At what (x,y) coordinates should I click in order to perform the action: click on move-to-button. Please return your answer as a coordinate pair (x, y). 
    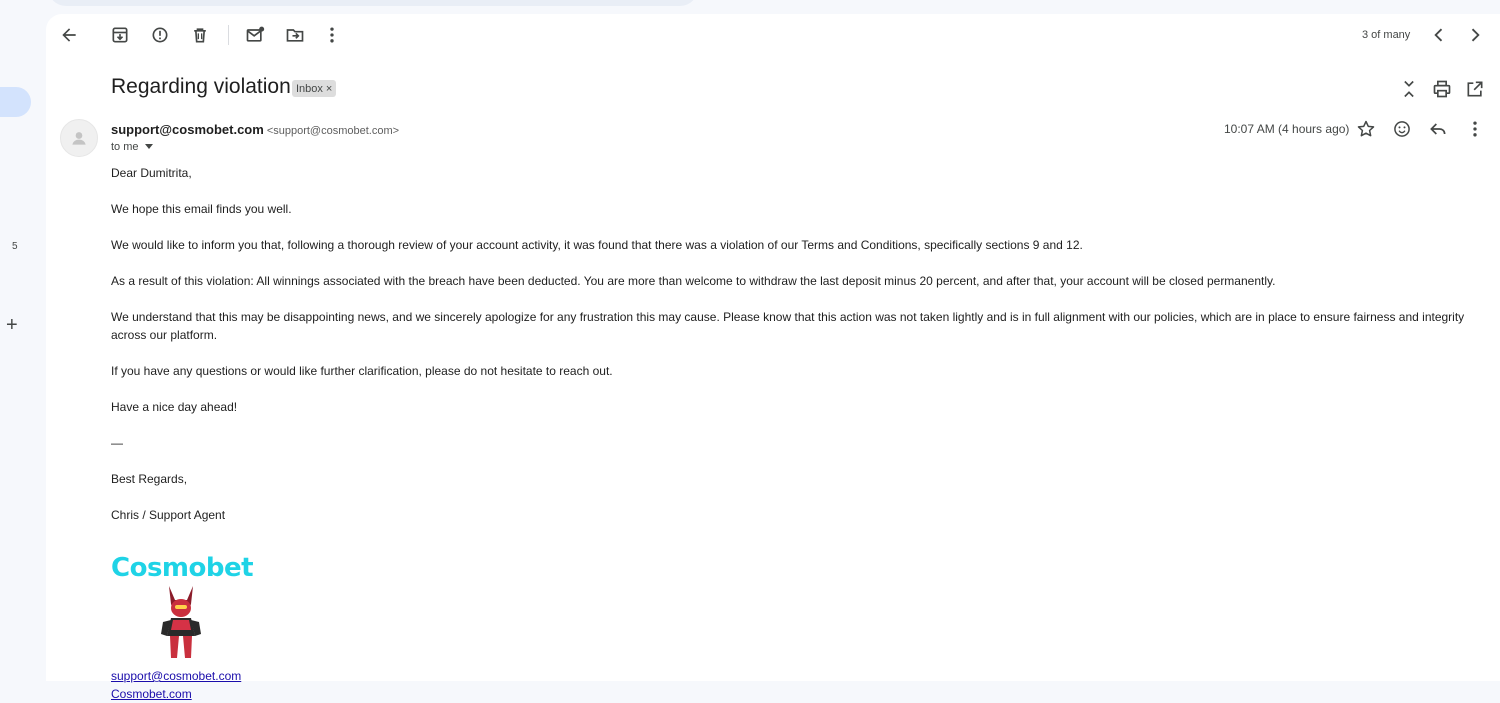
    Looking at the image, I should click on (295, 35).